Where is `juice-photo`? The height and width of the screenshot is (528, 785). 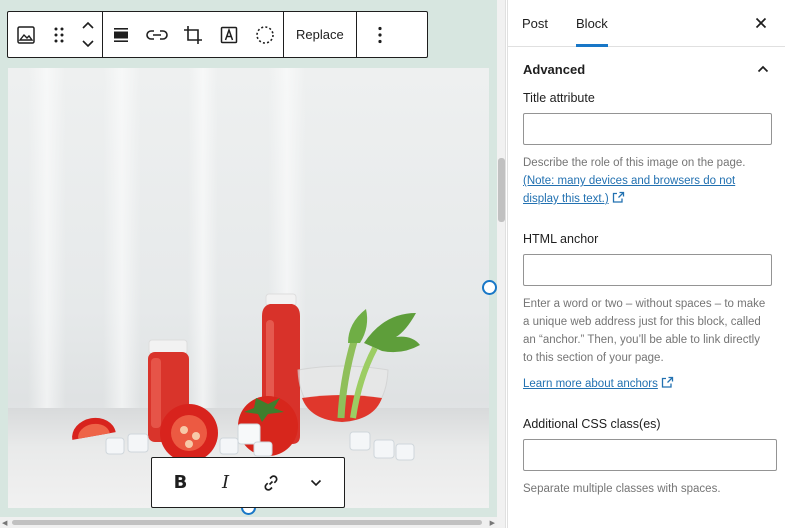 juice-photo is located at coordinates (246, 377).